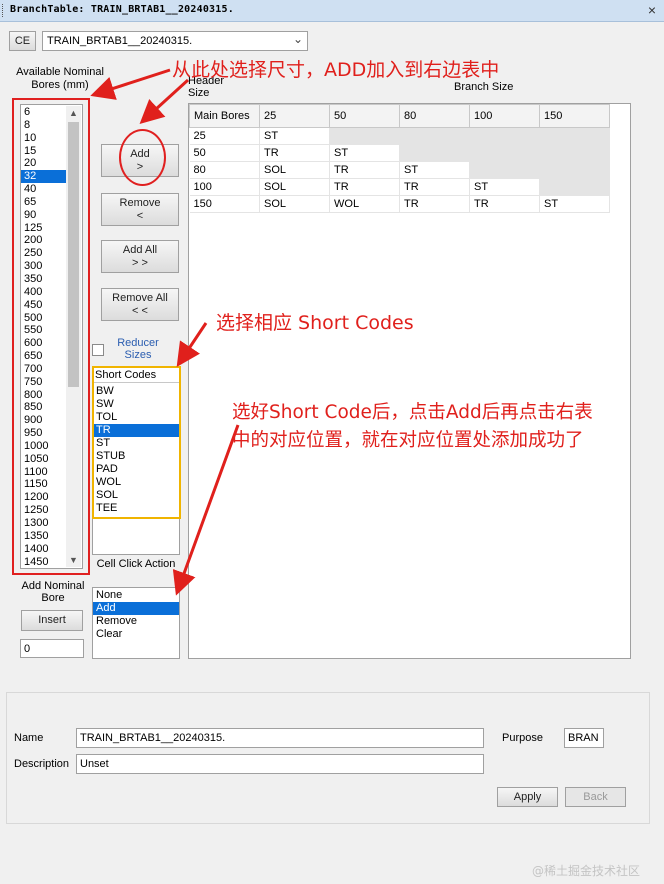 The image size is (664, 884). Describe the element at coordinates (586, 871) in the screenshot. I see `watermark: @稀土掘金技术社区` at that location.